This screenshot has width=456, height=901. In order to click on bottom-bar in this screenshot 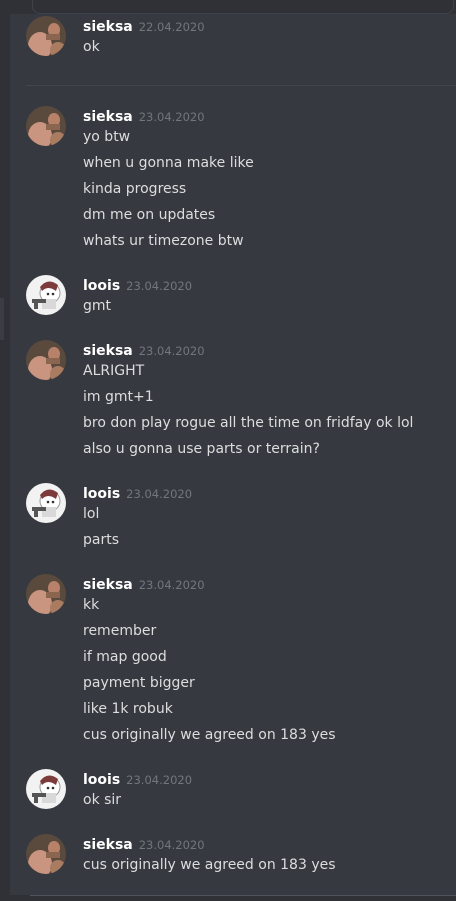, I will do `click(228, 898)`.